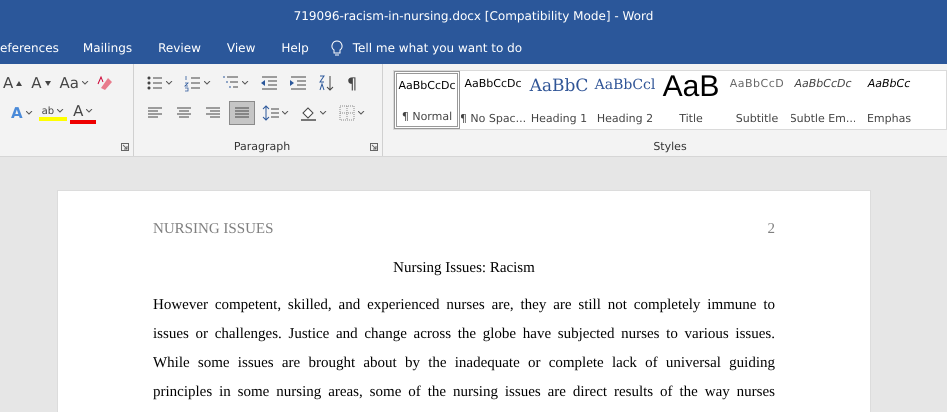 The image size is (947, 412). I want to click on ribbon-tab: View, so click(254, 48).